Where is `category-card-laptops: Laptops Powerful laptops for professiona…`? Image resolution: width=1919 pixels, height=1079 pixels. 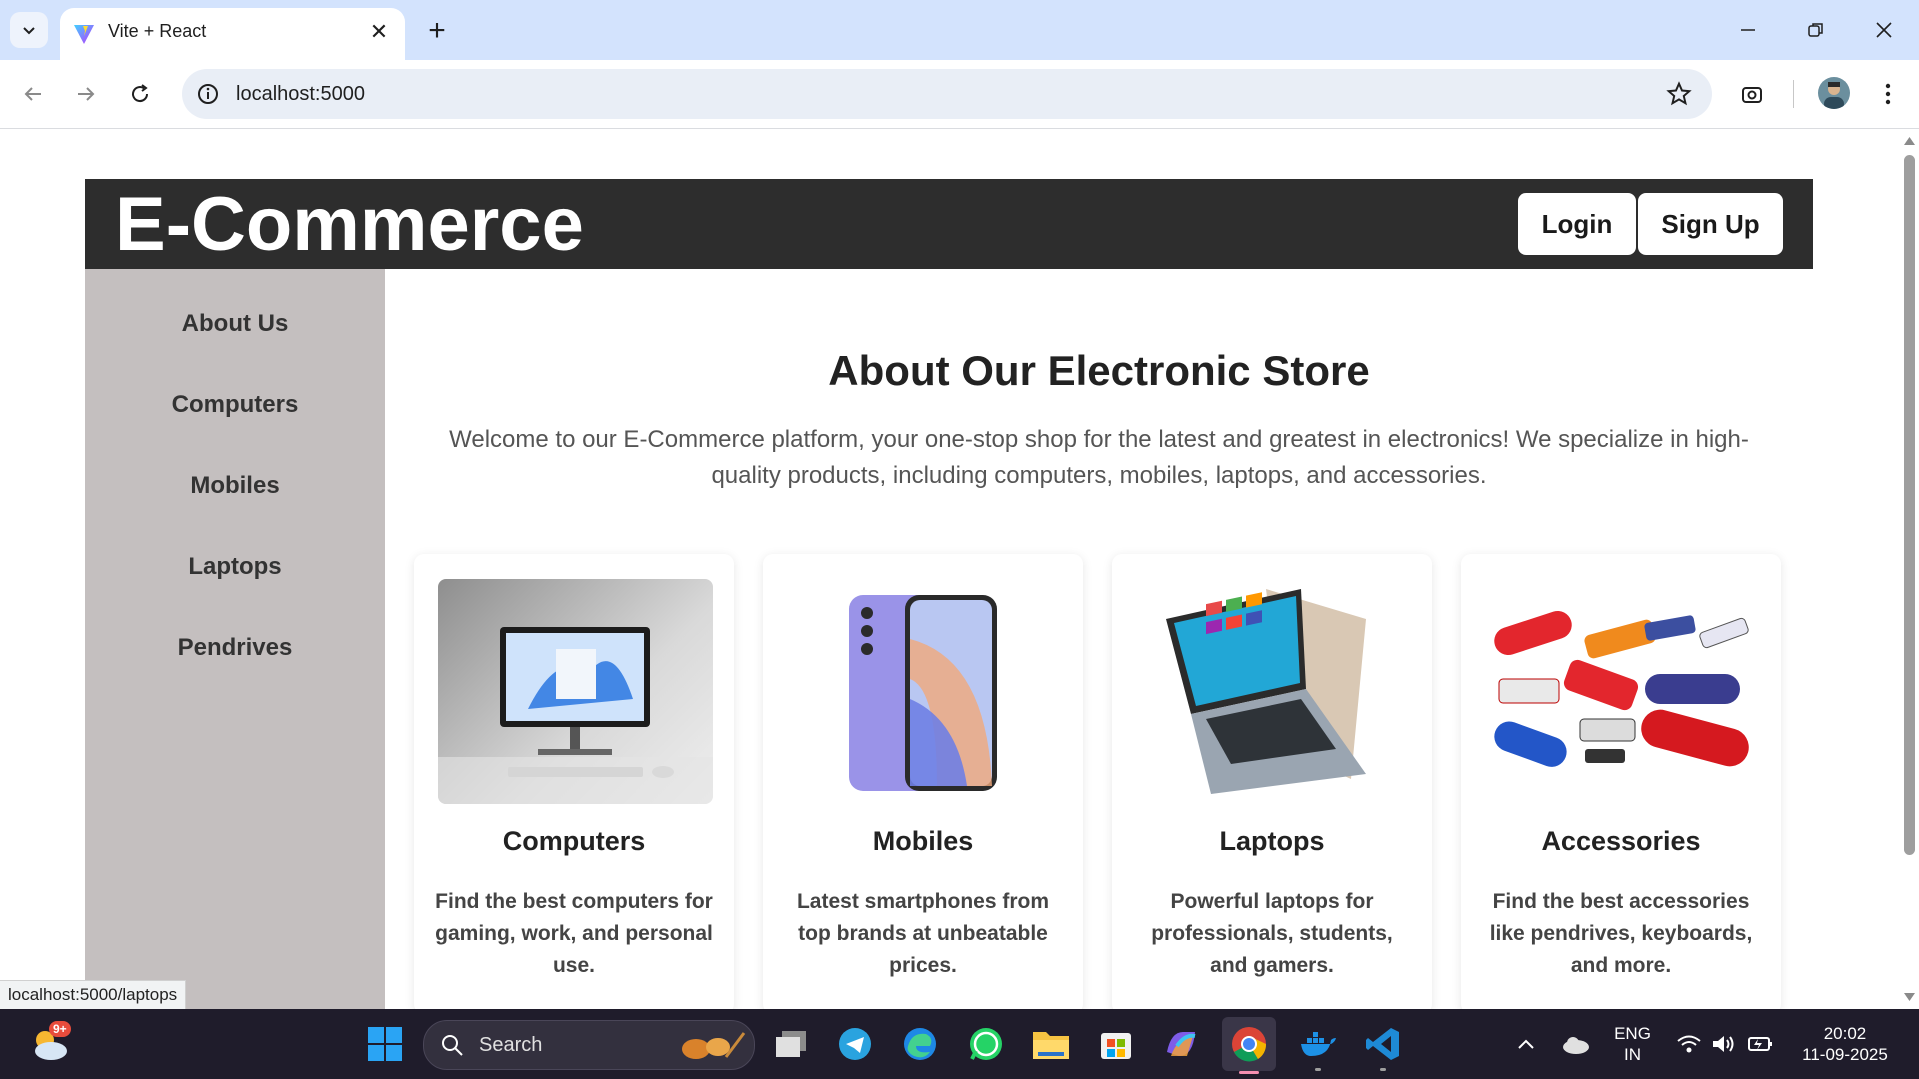 category-card-laptops: Laptops Powerful laptops for professiona… is located at coordinates (1272, 781).